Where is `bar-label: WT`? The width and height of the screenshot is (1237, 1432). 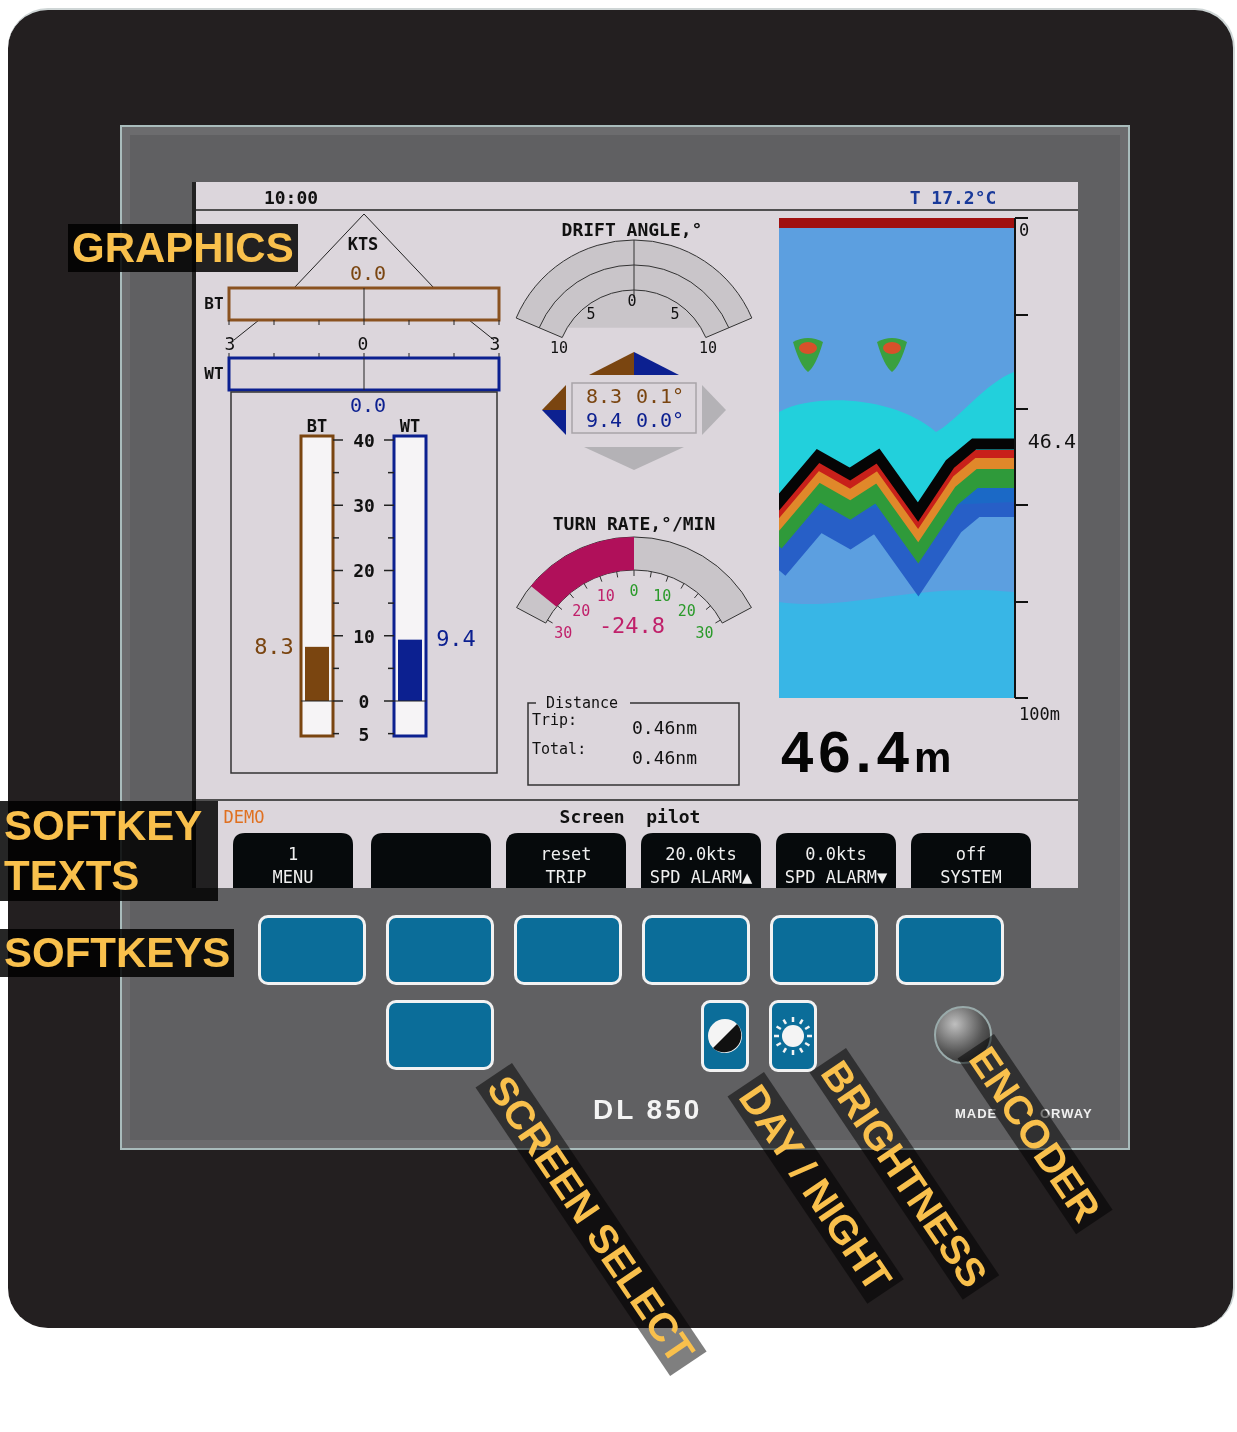
bar-label: WT is located at coordinates (410, 426).